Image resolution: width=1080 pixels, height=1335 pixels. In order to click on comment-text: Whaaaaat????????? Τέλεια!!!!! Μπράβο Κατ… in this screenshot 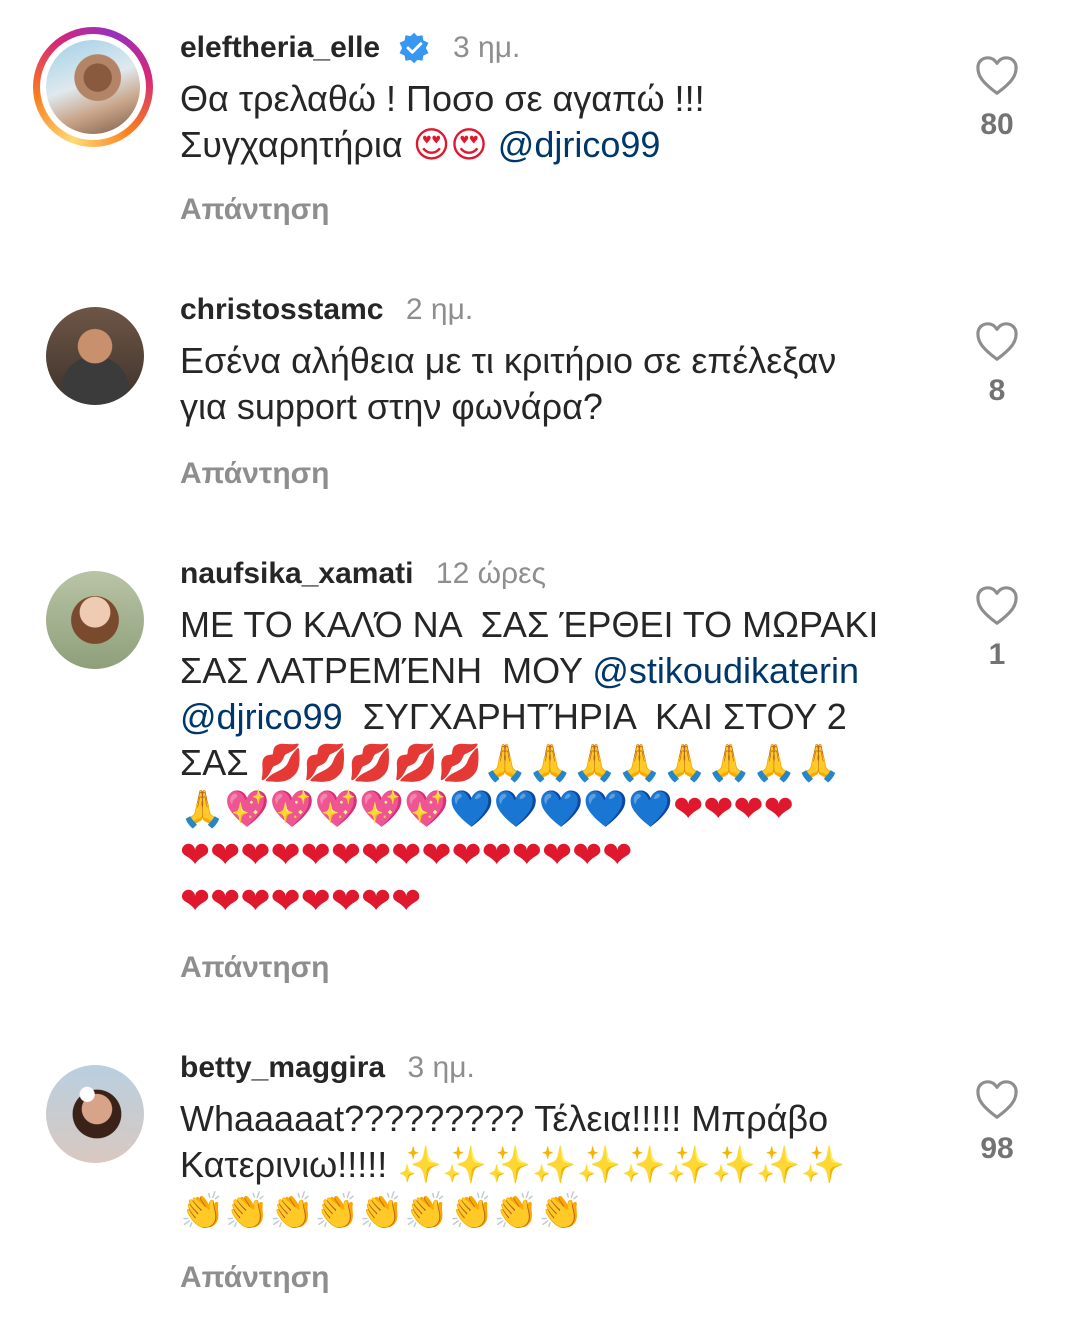, I will do `click(560, 1165)`.